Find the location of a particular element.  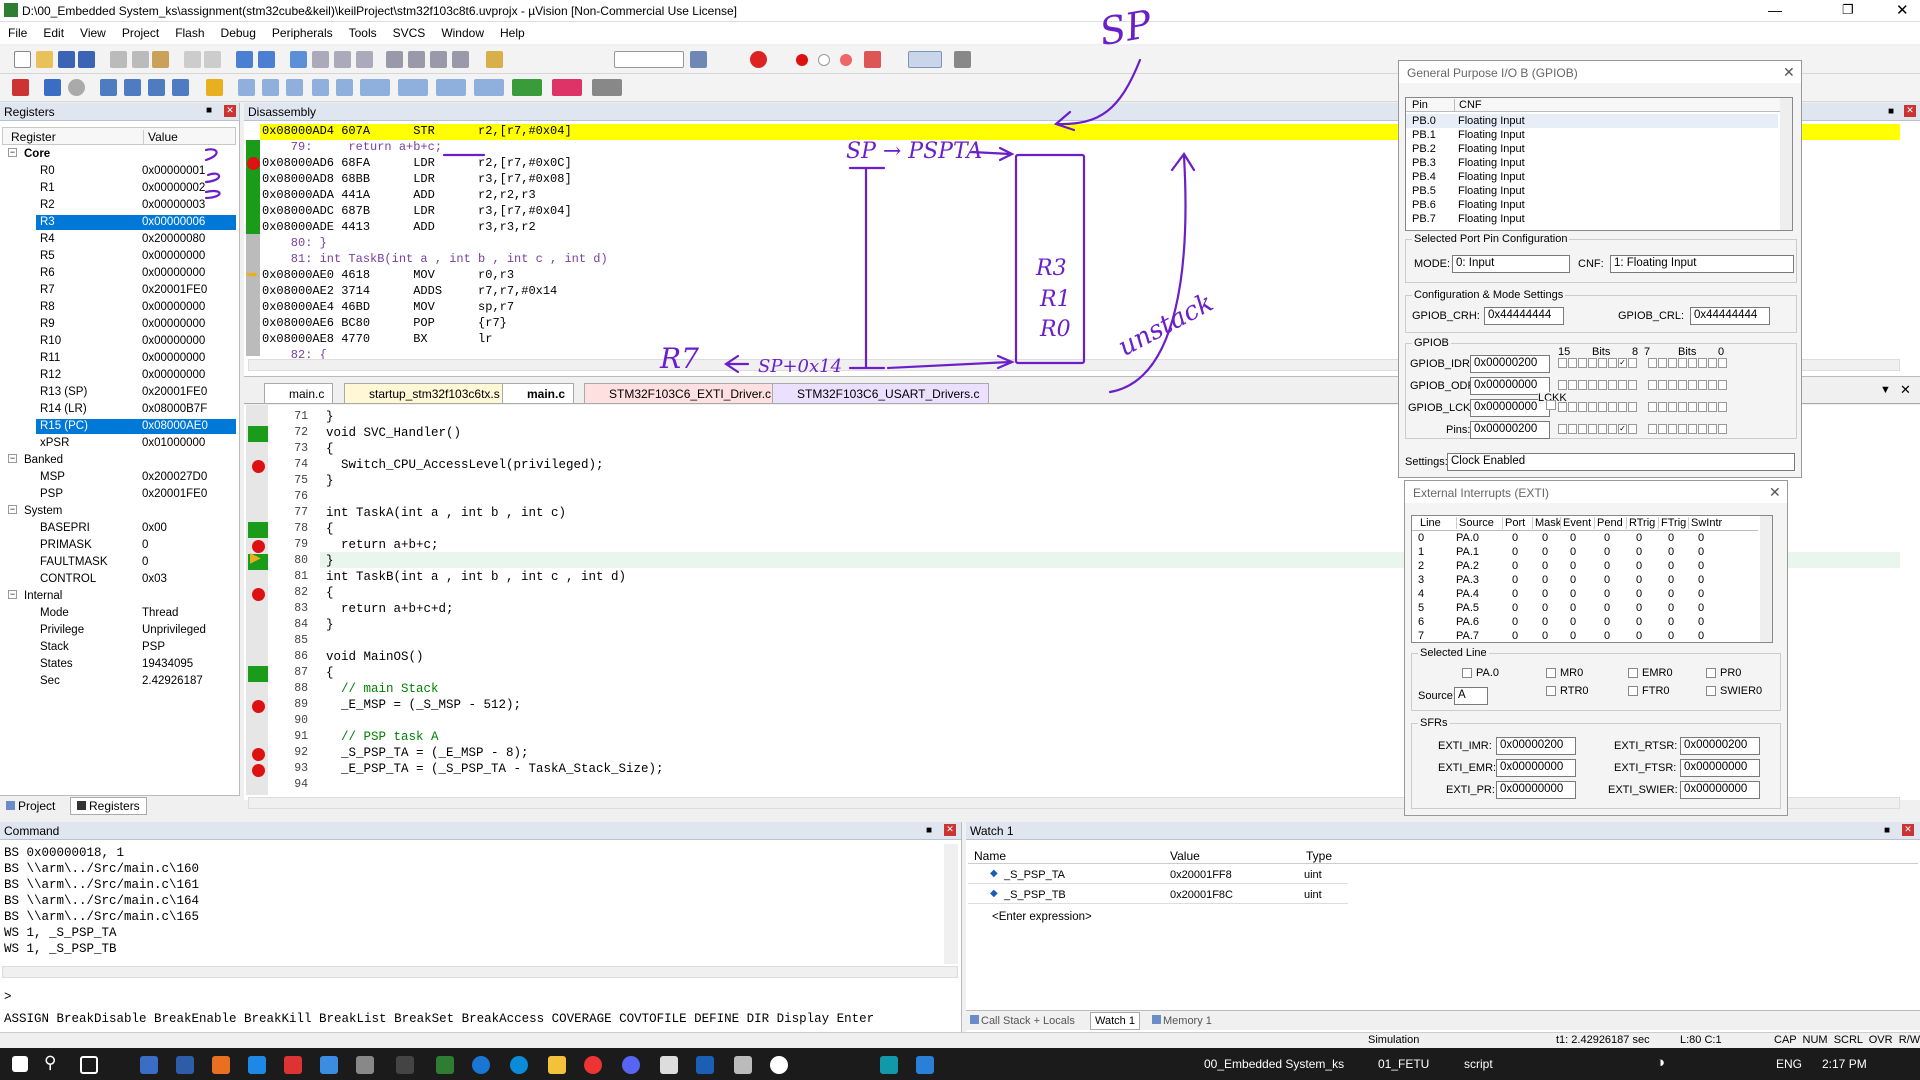

annotation-arrow-r1 is located at coordinates (211, 155).